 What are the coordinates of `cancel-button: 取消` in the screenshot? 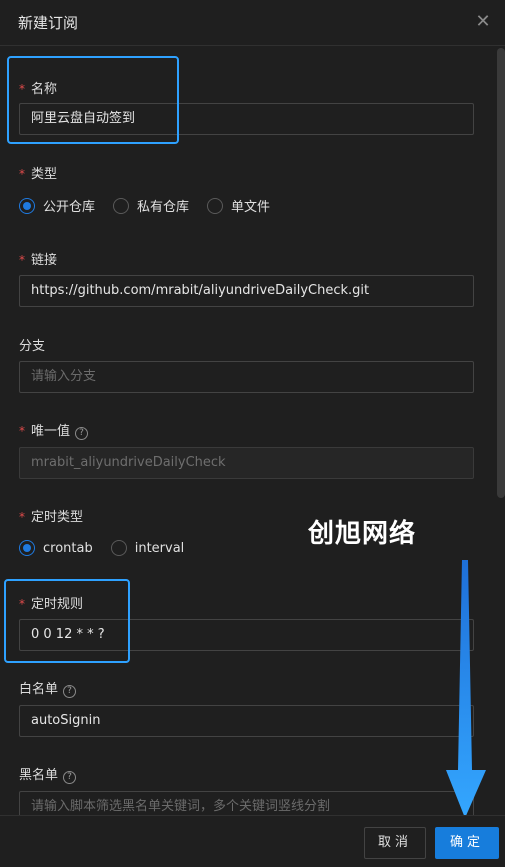 It's located at (395, 843).